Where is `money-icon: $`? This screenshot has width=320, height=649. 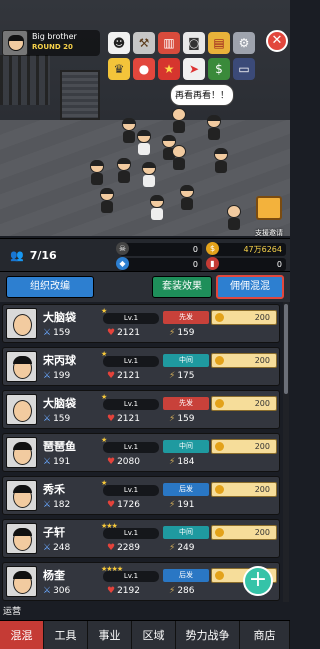
money-icon: $ is located at coordinates (219, 69).